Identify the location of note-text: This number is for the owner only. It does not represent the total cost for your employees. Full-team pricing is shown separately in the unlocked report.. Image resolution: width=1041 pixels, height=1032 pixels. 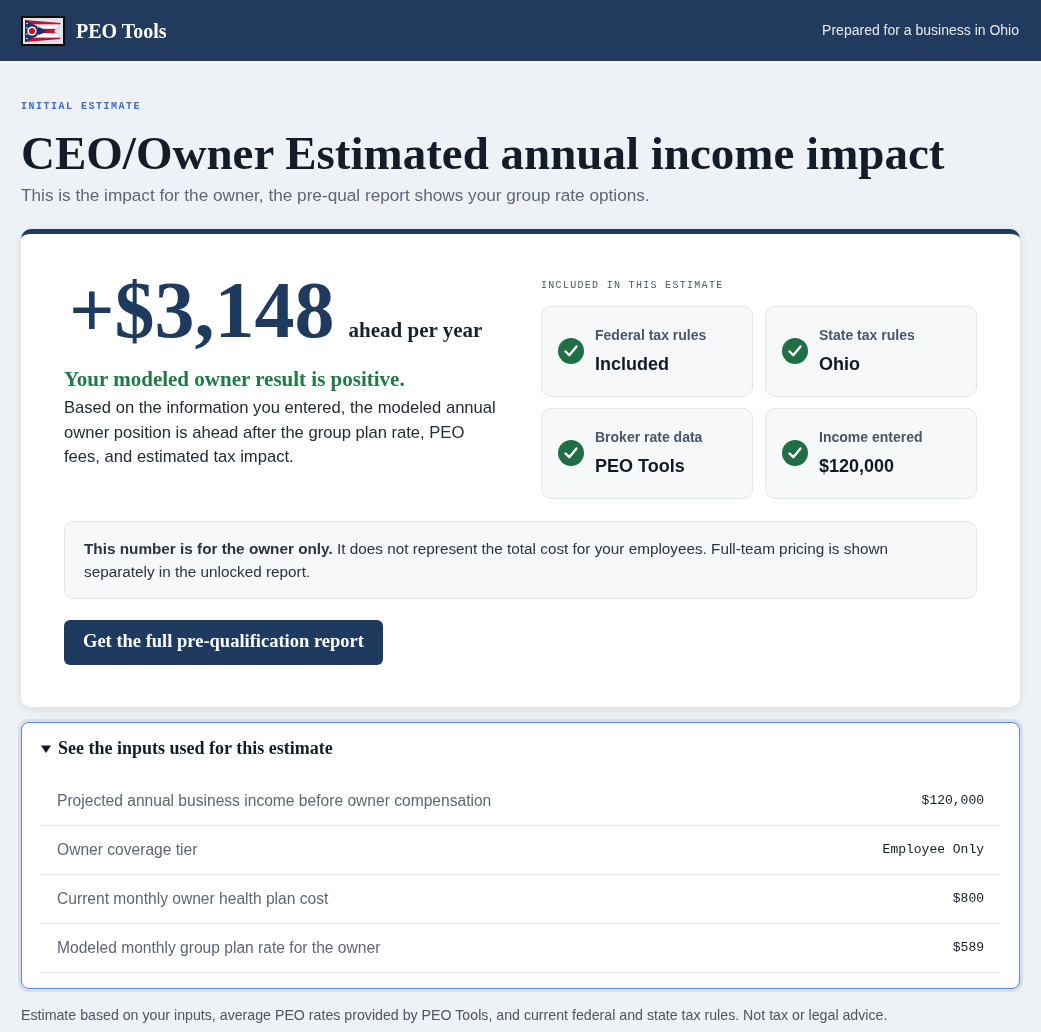
(486, 560).